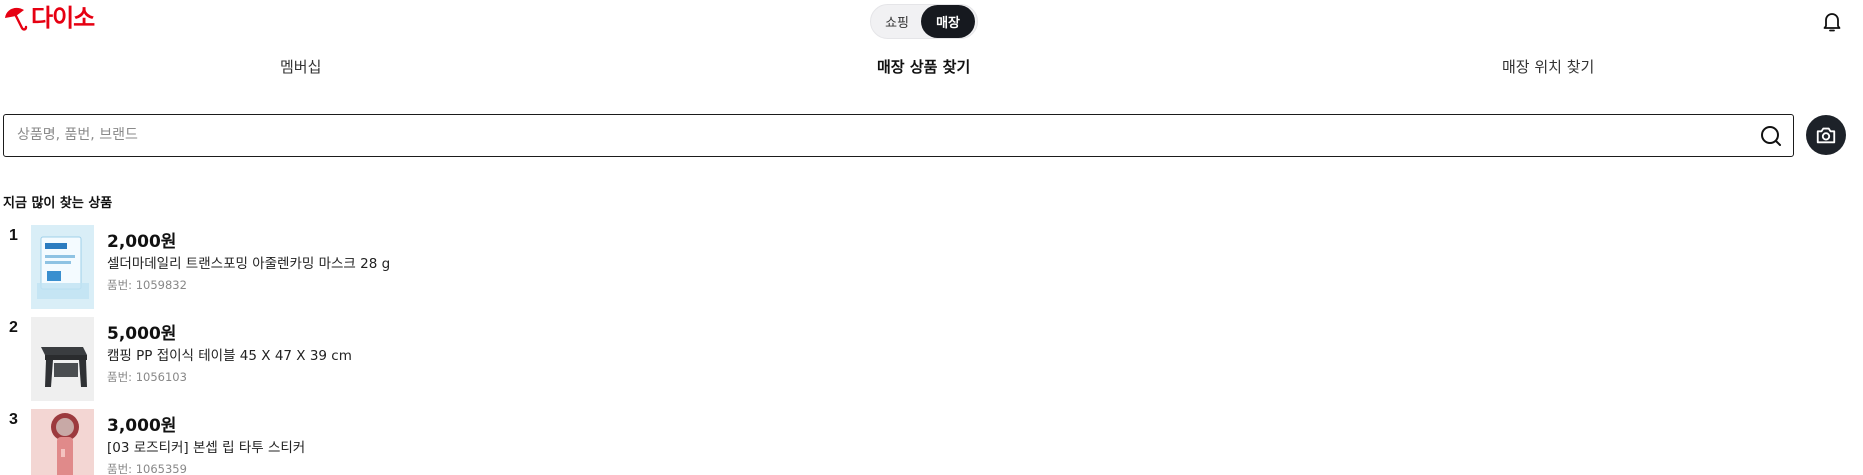 Image resolution: width=1863 pixels, height=475 pixels. What do you see at coordinates (16, 19) in the screenshot?
I see `umbrella-logo-icon` at bounding box center [16, 19].